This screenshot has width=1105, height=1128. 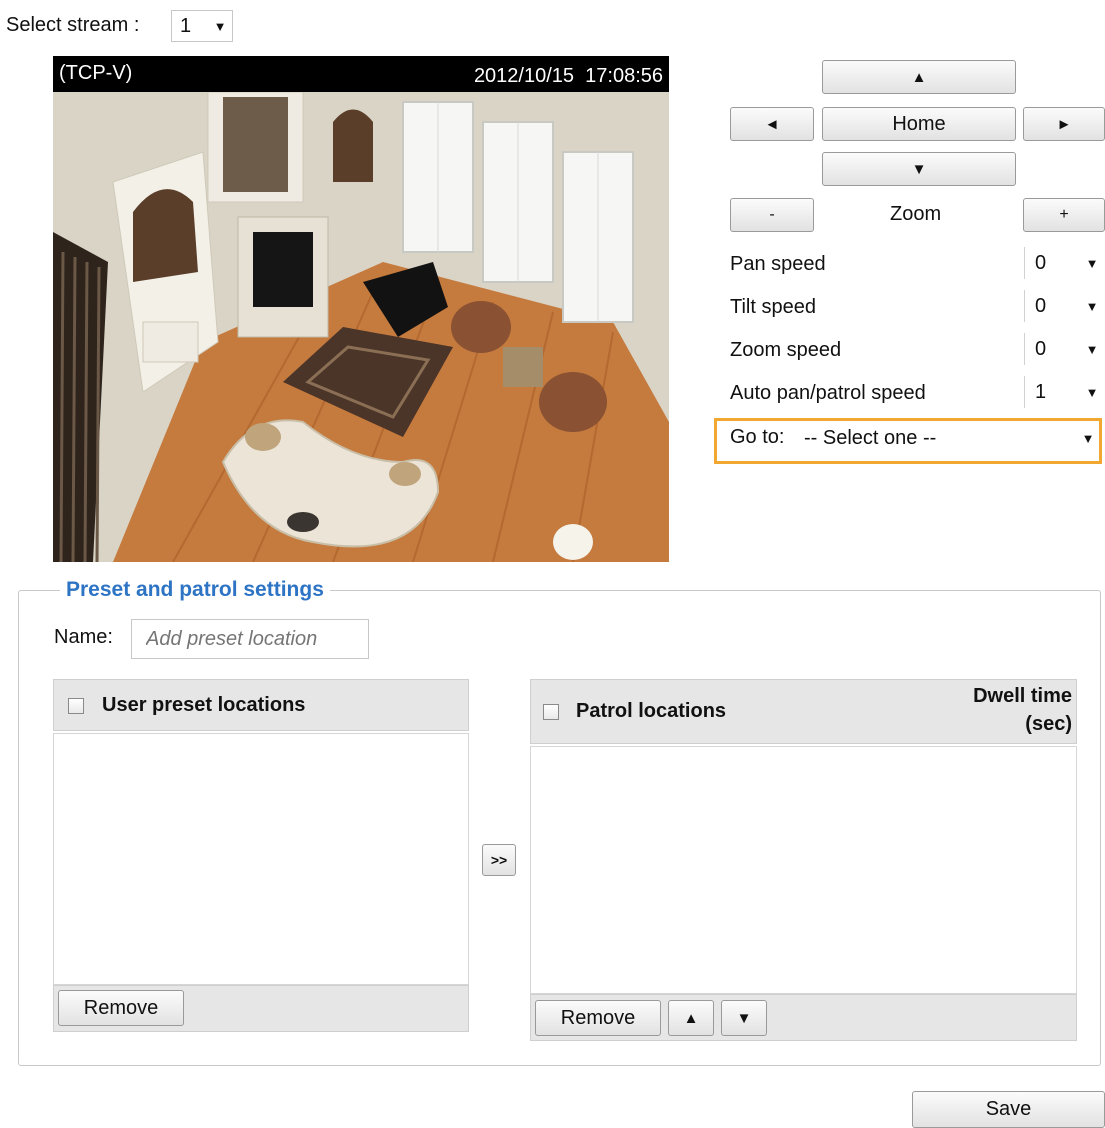 What do you see at coordinates (204, 705) in the screenshot?
I see `user-presets-header-label: User preset locations` at bounding box center [204, 705].